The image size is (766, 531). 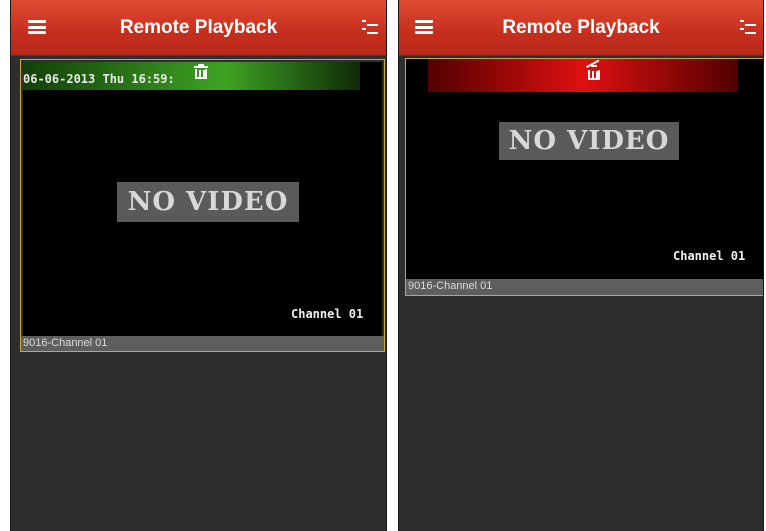 What do you see at coordinates (99, 79) in the screenshot?
I see `osd-timestamp: 06-06-2013 Thu 16:59:` at bounding box center [99, 79].